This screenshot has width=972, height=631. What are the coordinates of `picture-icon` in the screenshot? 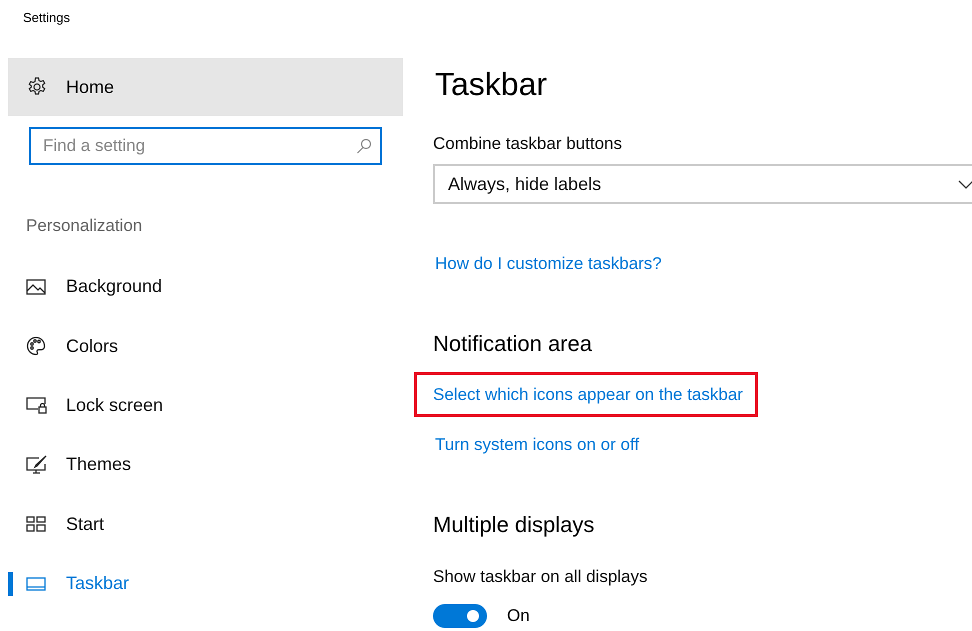 It's located at (36, 286).